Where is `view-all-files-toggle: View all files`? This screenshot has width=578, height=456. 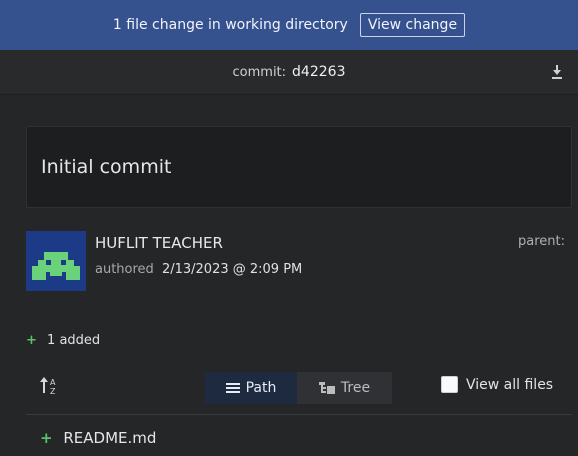
view-all-files-toggle: View all files is located at coordinates (497, 384).